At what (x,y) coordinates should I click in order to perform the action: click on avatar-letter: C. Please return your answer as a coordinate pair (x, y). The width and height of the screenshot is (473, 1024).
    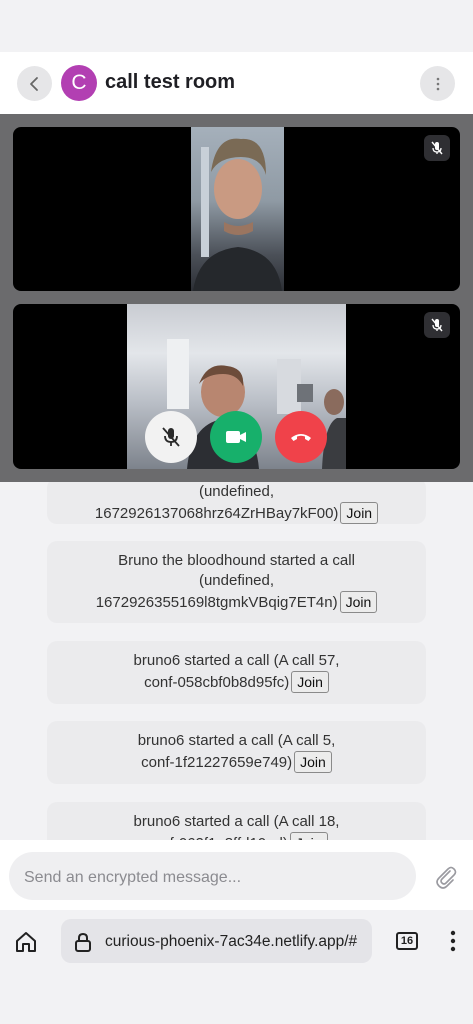
    Looking at the image, I should click on (79, 82).